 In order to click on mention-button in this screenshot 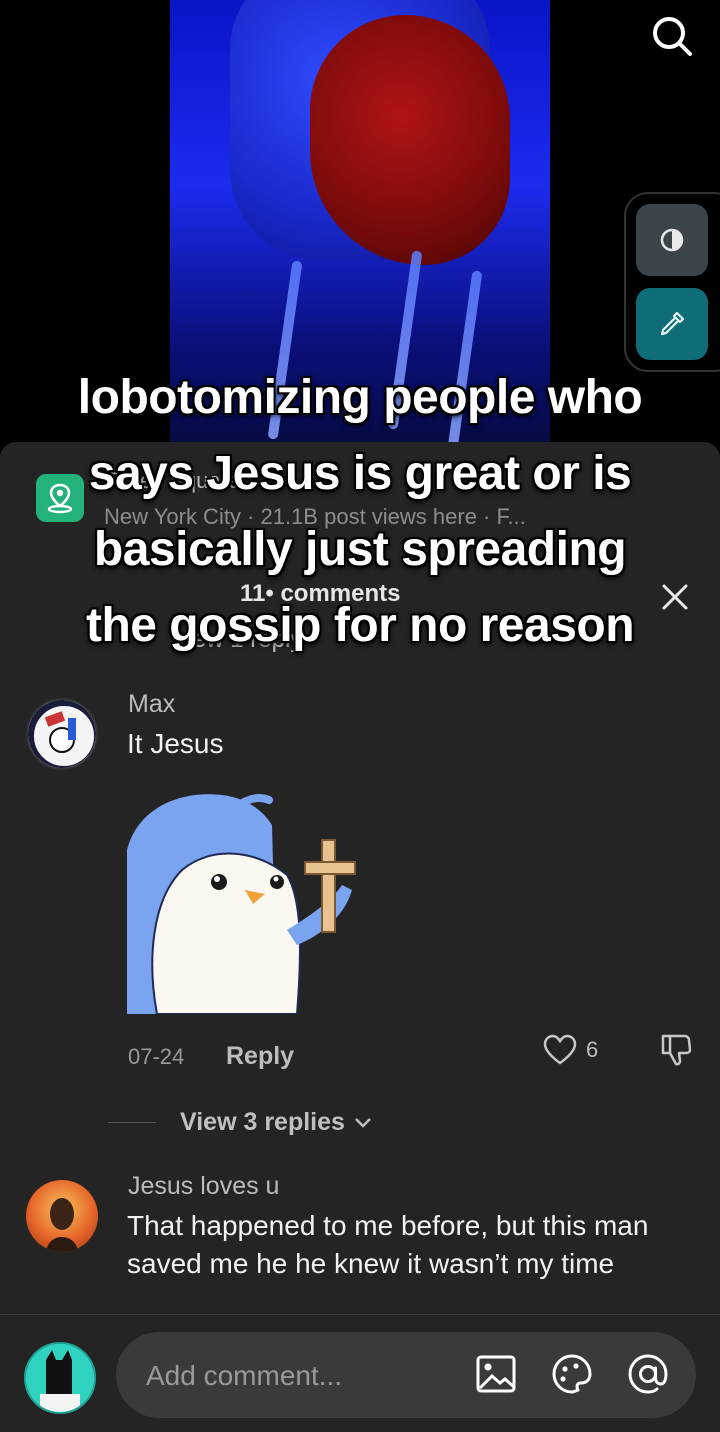, I will do `click(648, 1374)`.